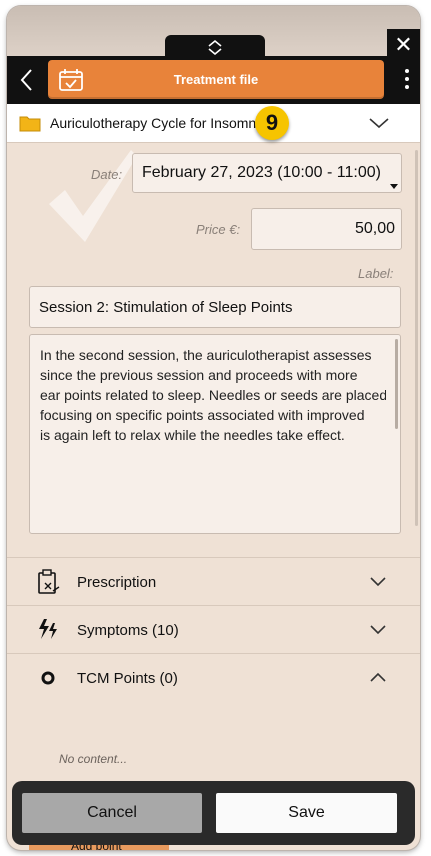  I want to click on date-value: February 27, 2023 (10:00 - 11:00), so click(261, 172).